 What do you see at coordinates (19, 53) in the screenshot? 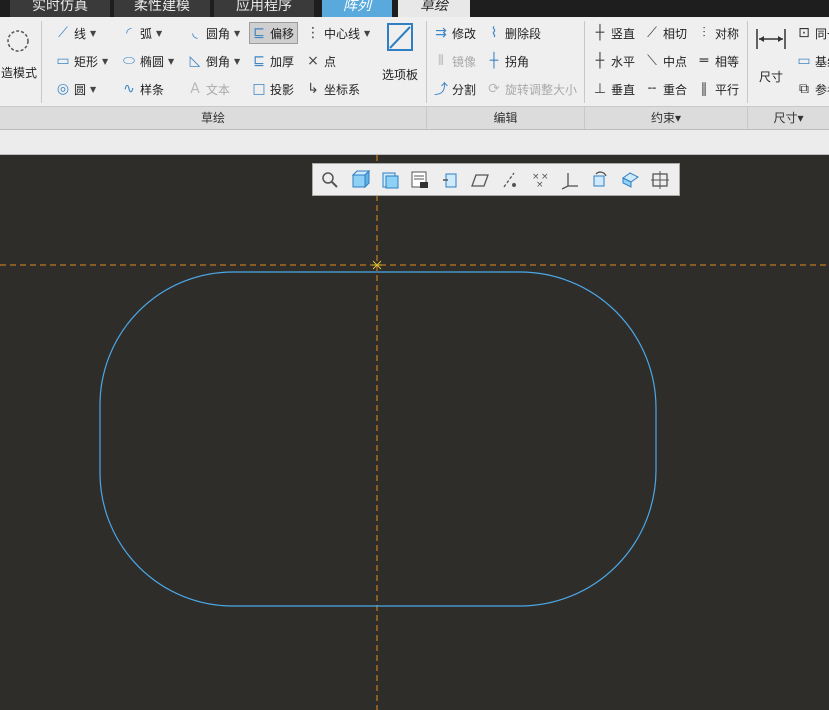
I see `sketch-setup-button: 造模式` at bounding box center [19, 53].